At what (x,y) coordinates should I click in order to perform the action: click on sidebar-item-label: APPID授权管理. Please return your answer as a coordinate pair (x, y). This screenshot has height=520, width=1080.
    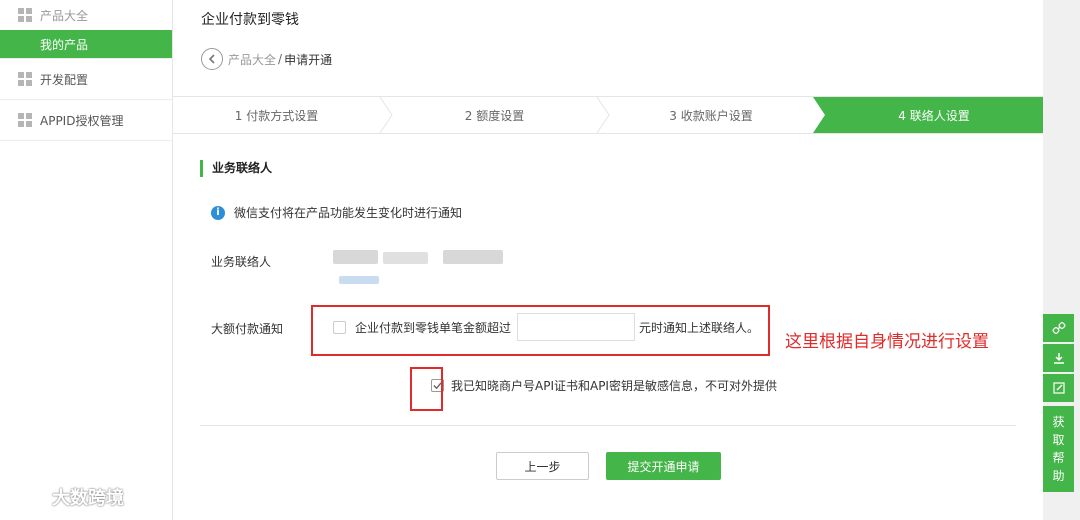
    Looking at the image, I should click on (82, 120).